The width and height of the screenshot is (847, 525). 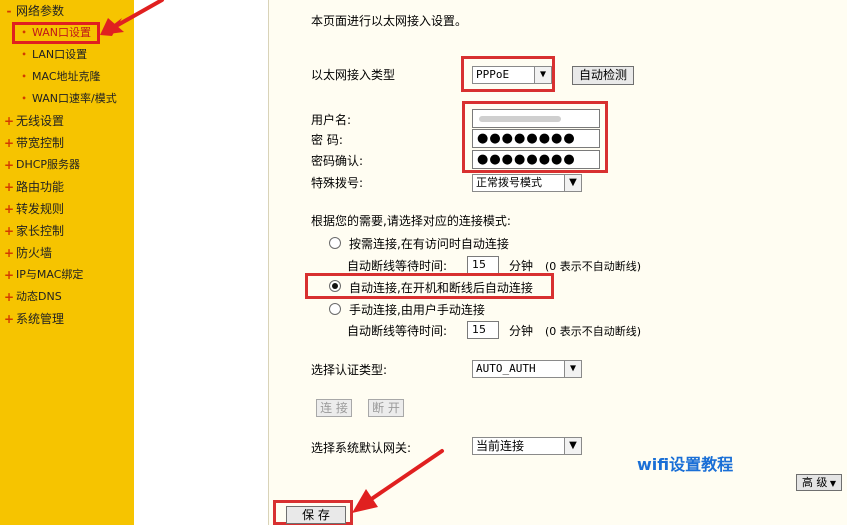 What do you see at coordinates (40, 187) in the screenshot?
I see `sidebar-item-label: 路由功能` at bounding box center [40, 187].